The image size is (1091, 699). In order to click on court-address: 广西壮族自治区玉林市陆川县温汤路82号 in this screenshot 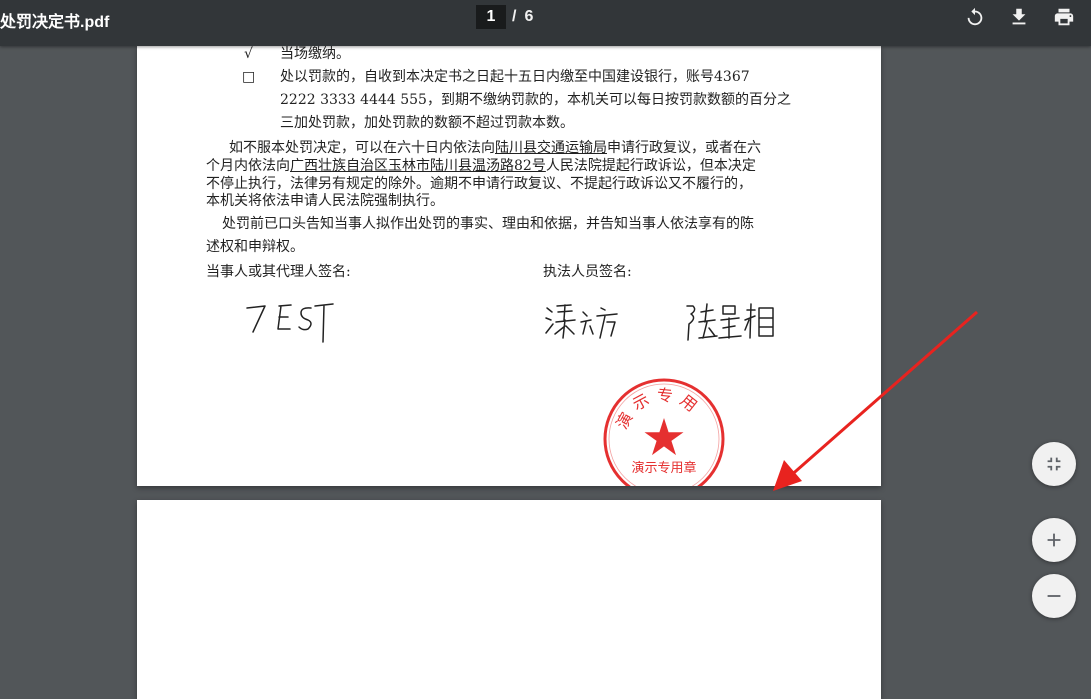, I will do `click(418, 166)`.